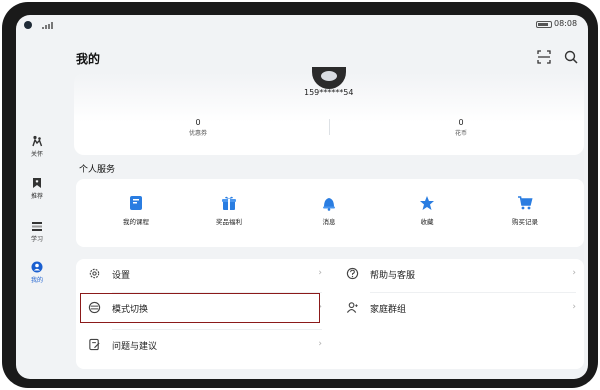 This screenshot has width=600, height=390. What do you see at coordinates (229, 203) in the screenshot?
I see `gift-icon` at bounding box center [229, 203].